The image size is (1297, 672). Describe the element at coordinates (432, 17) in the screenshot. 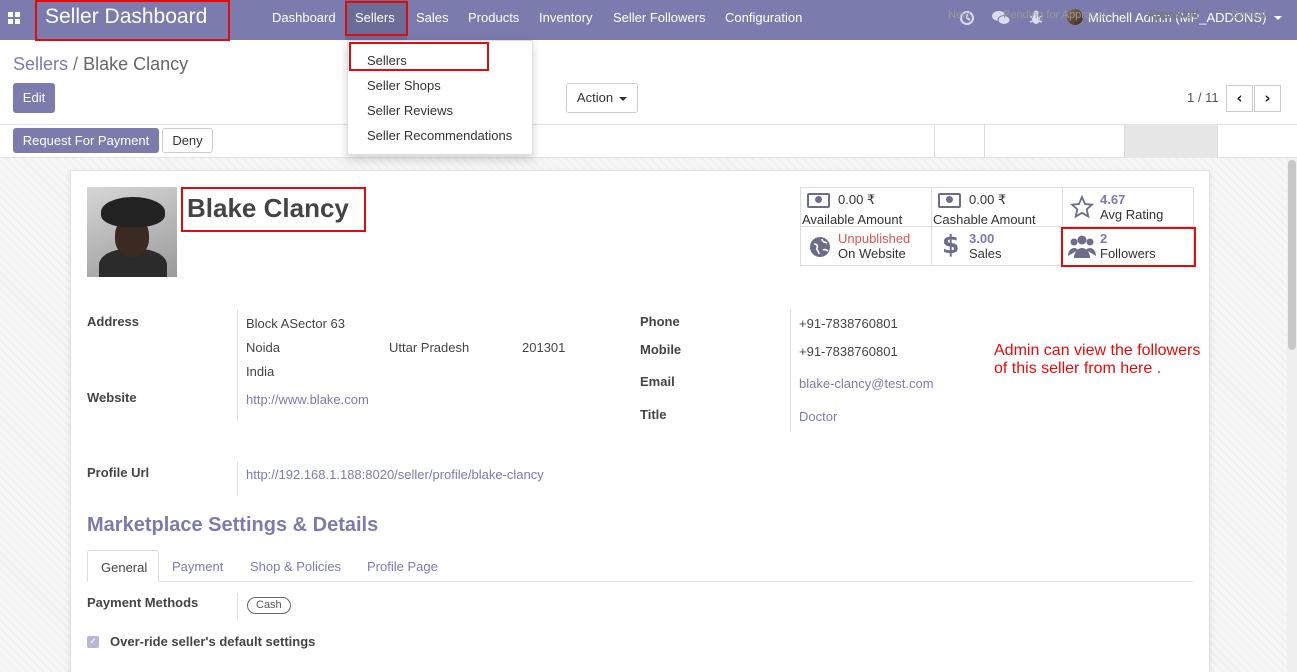

I see `nav-sales: Sales` at that location.